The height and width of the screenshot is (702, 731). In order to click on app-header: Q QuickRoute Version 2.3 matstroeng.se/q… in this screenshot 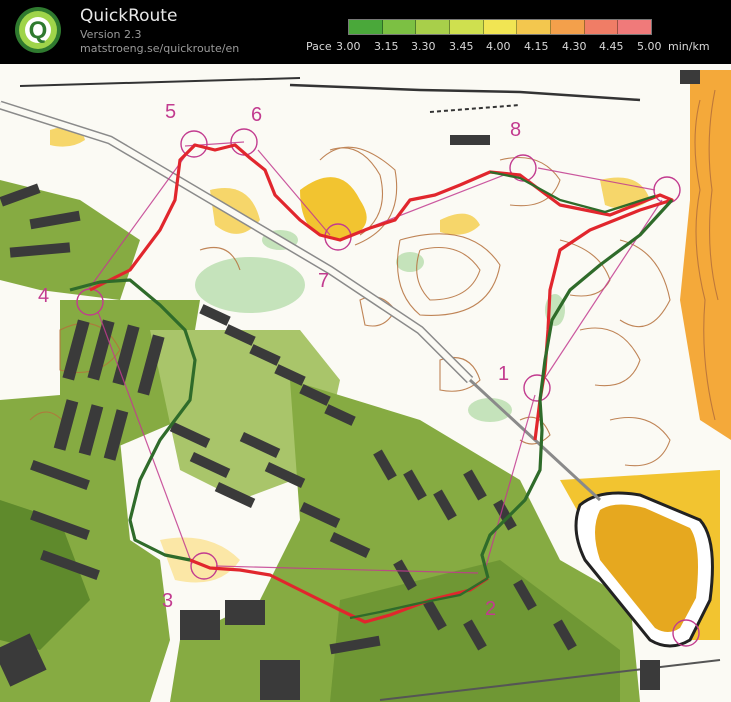, I will do `click(365, 32)`.